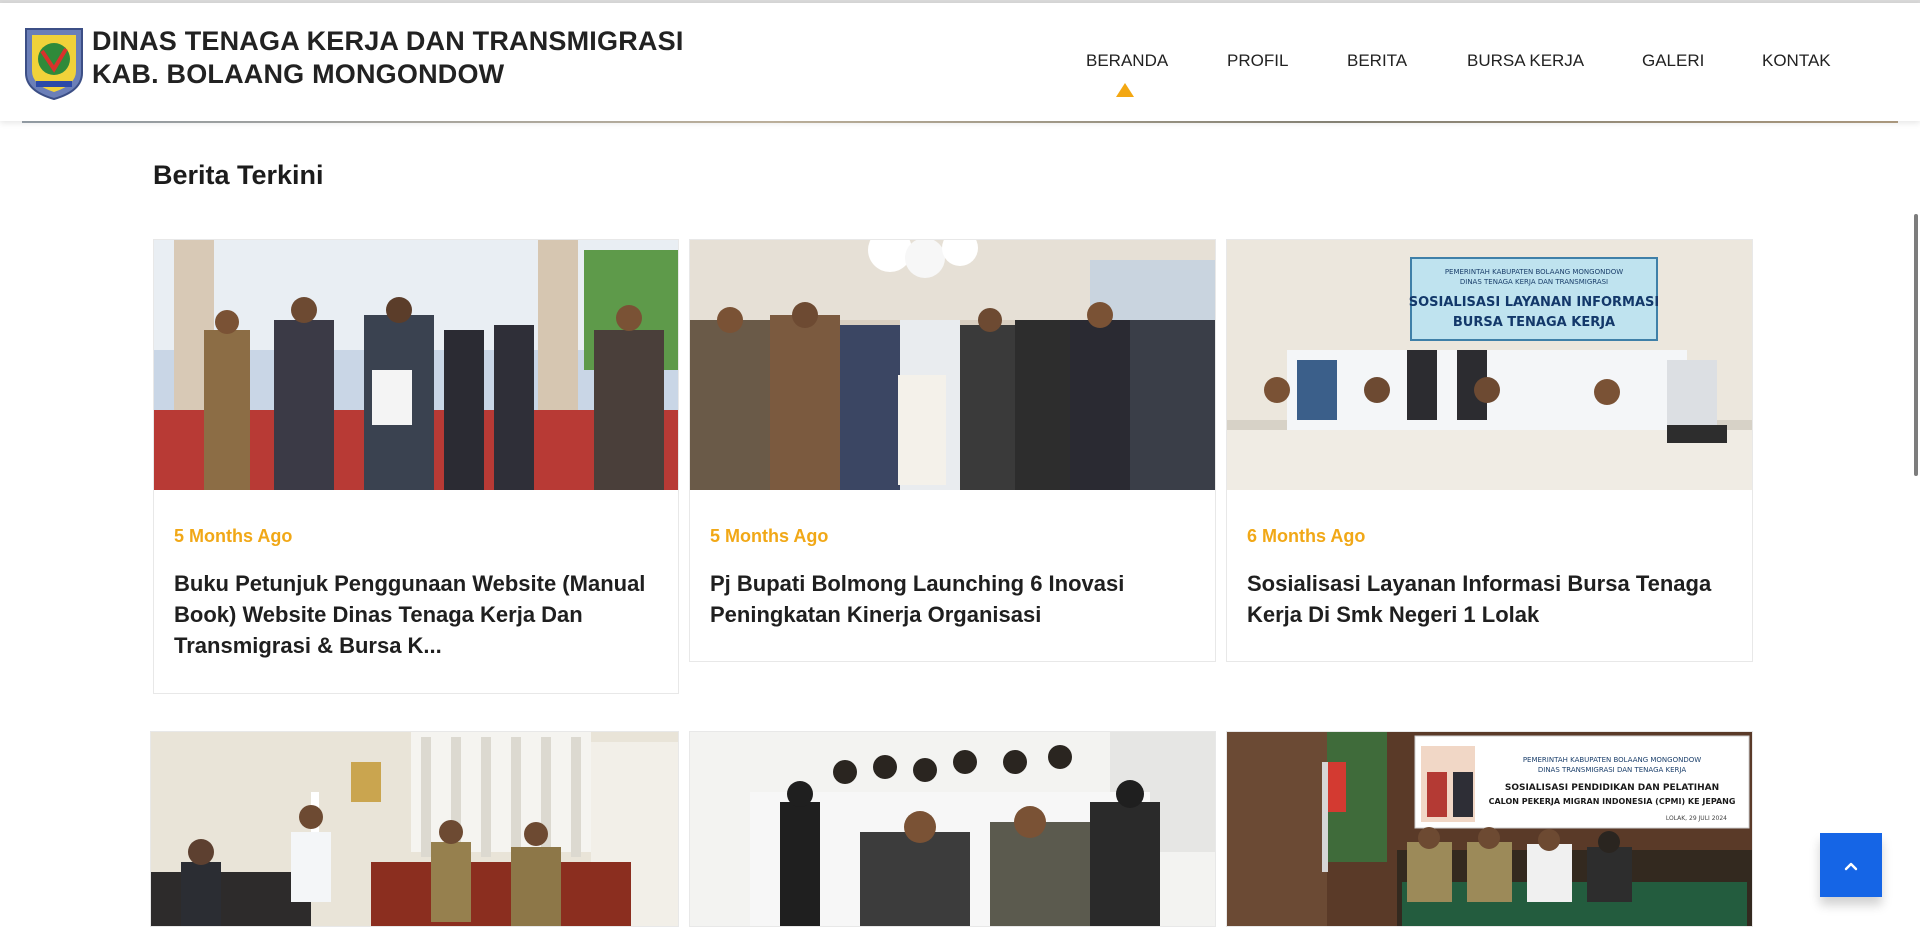 This screenshot has height=927, width=1920. Describe the element at coordinates (1306, 536) in the screenshot. I see `news-date: 6 Months Ago` at that location.